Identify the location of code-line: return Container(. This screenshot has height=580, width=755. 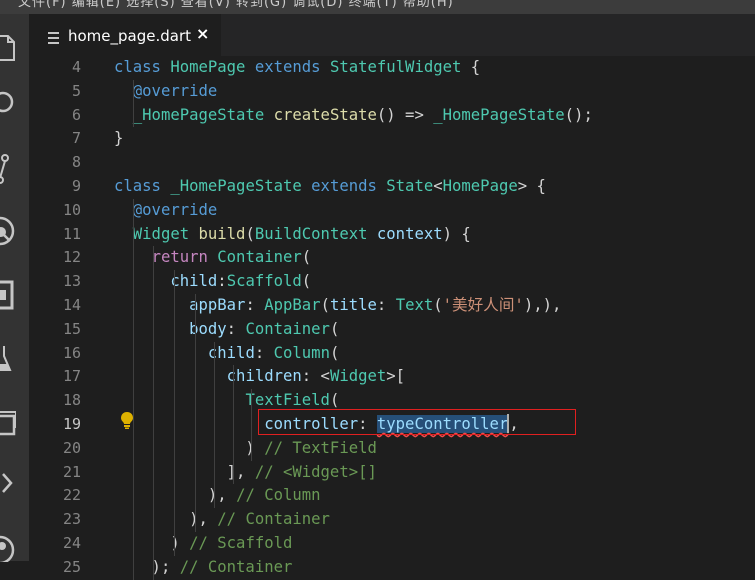
(213, 257).